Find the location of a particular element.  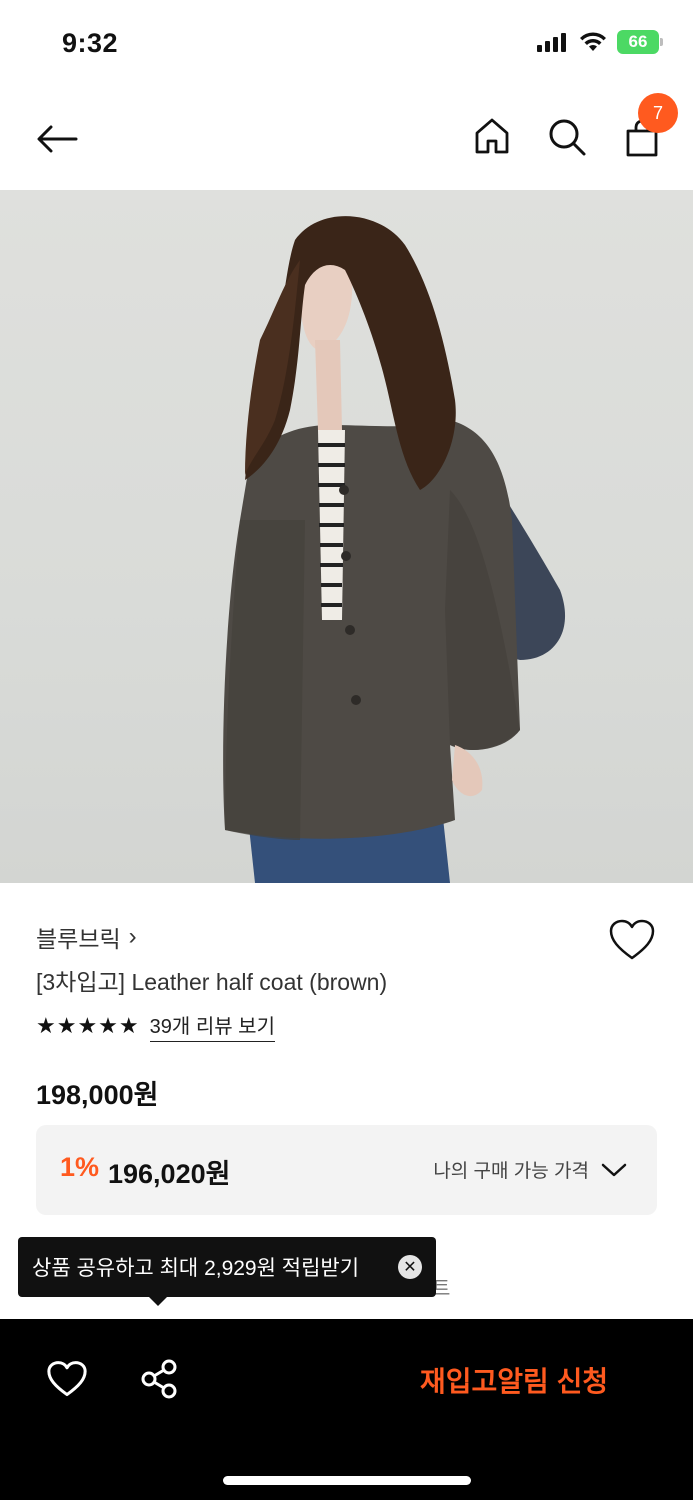

brand-link: 블루브릭 › is located at coordinates (86, 937).